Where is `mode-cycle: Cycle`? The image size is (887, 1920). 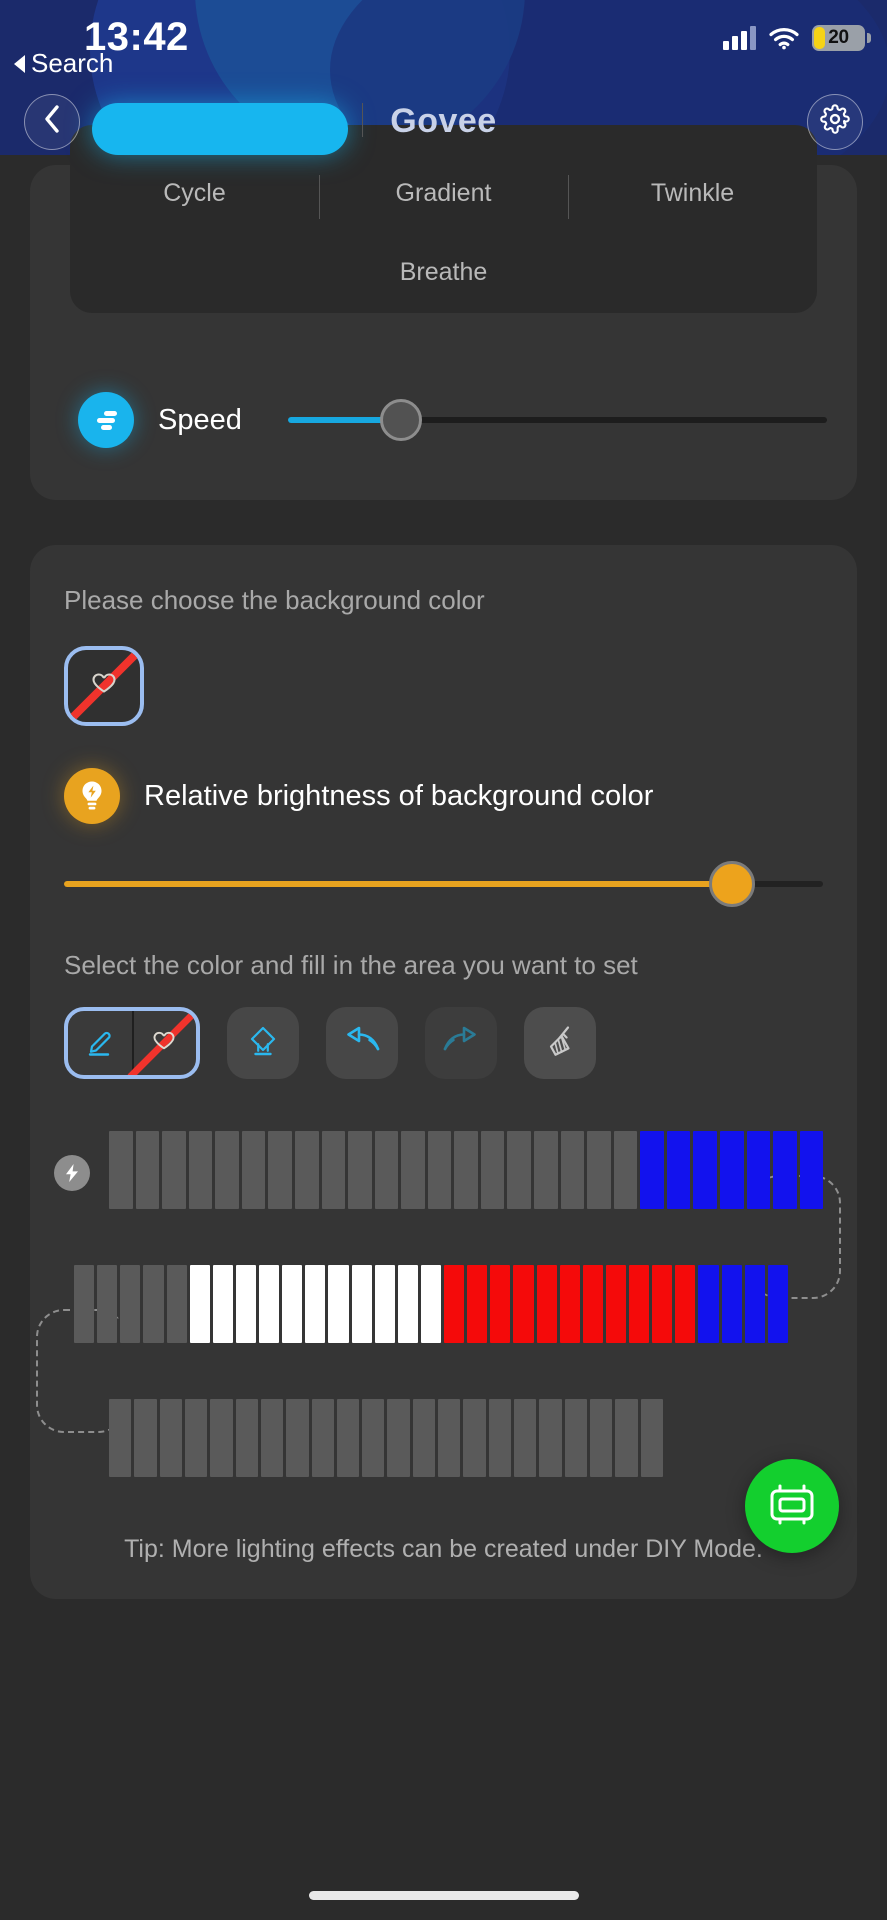
mode-cycle: Cycle is located at coordinates (194, 193).